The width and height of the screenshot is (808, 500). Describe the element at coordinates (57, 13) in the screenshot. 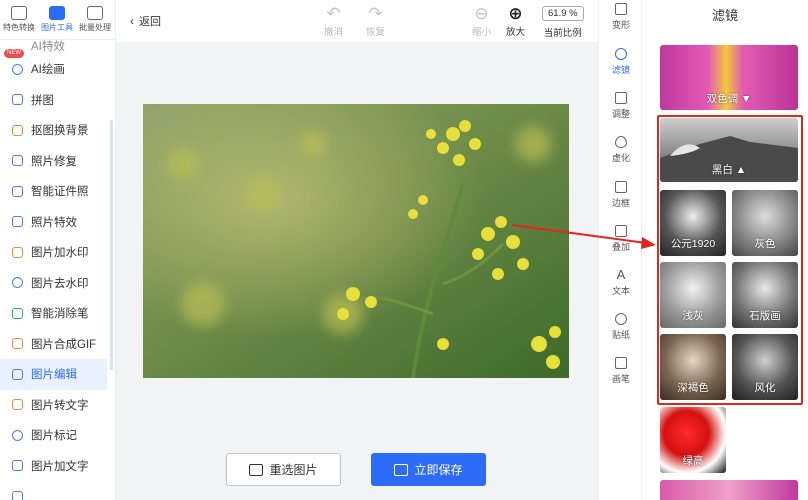

I see `image-tools-icon` at that location.